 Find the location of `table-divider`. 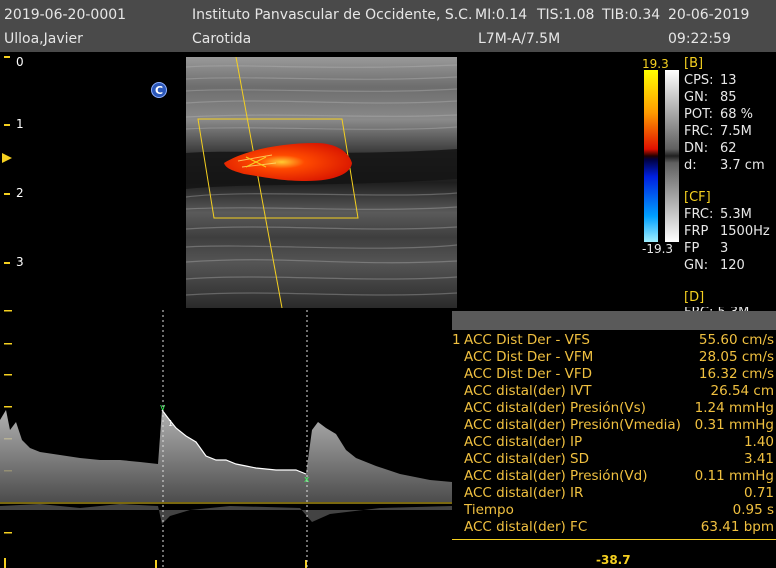

table-divider is located at coordinates (614, 539).